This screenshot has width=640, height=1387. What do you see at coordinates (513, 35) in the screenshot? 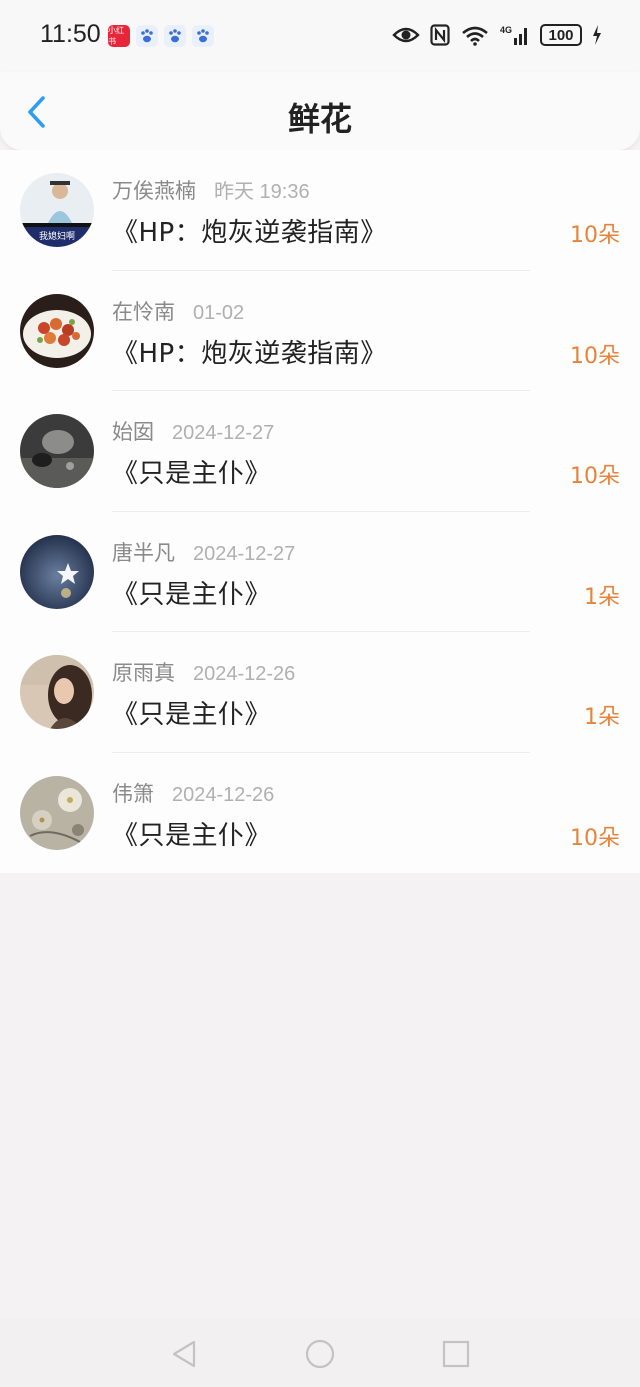
I see `signal-icon: 4G` at bounding box center [513, 35].